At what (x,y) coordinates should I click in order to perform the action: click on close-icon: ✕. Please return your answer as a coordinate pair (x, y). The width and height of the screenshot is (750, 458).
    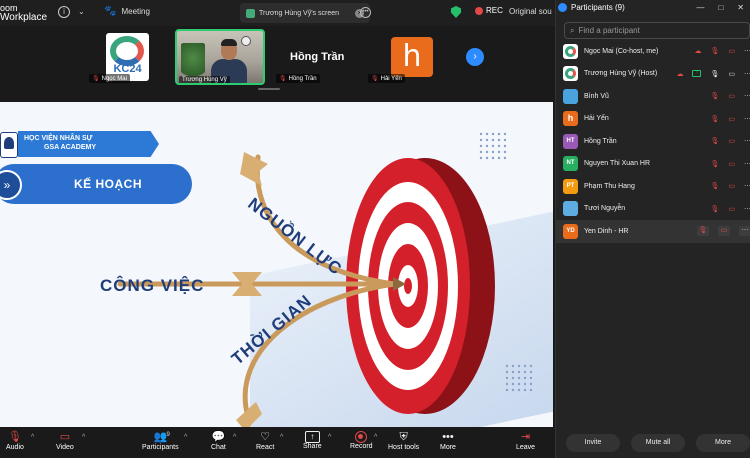
    Looking at the image, I should click on (740, 7).